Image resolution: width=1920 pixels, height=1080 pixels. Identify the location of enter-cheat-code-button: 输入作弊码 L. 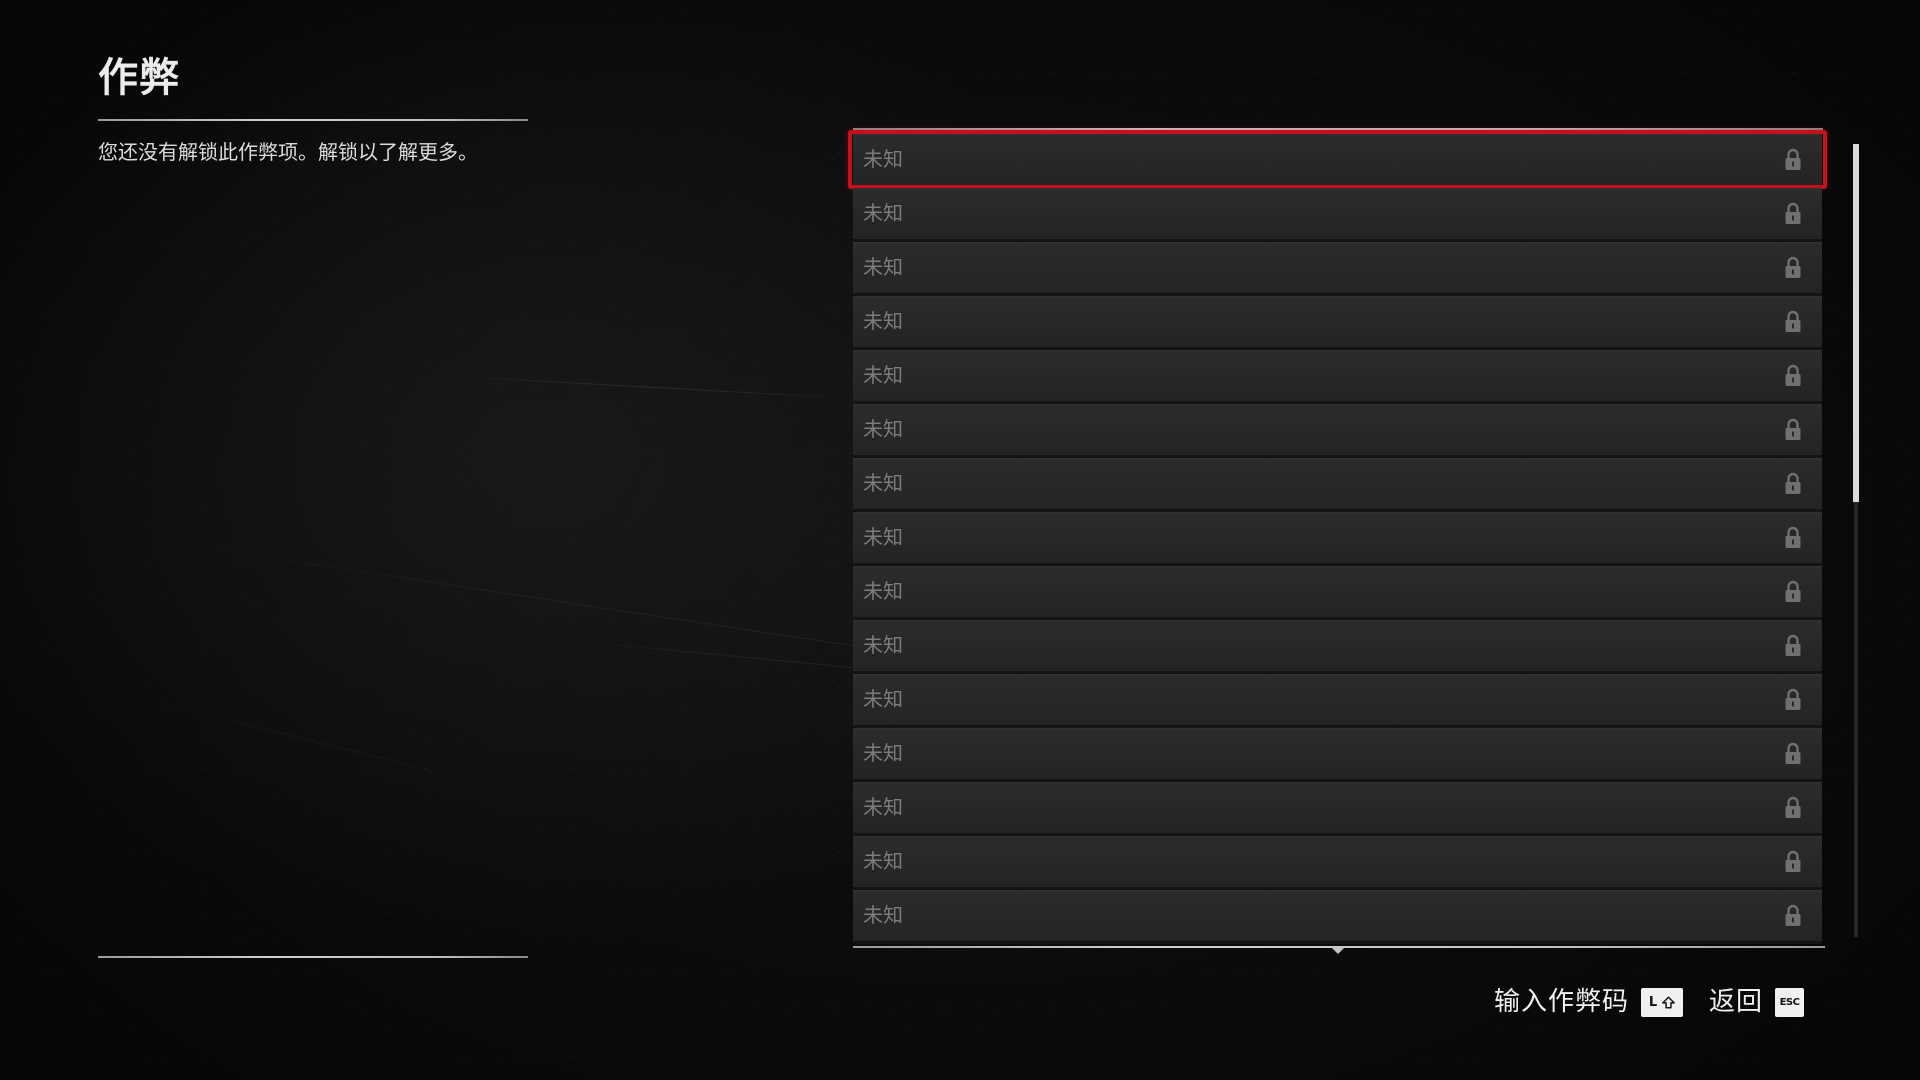
(1589, 1002).